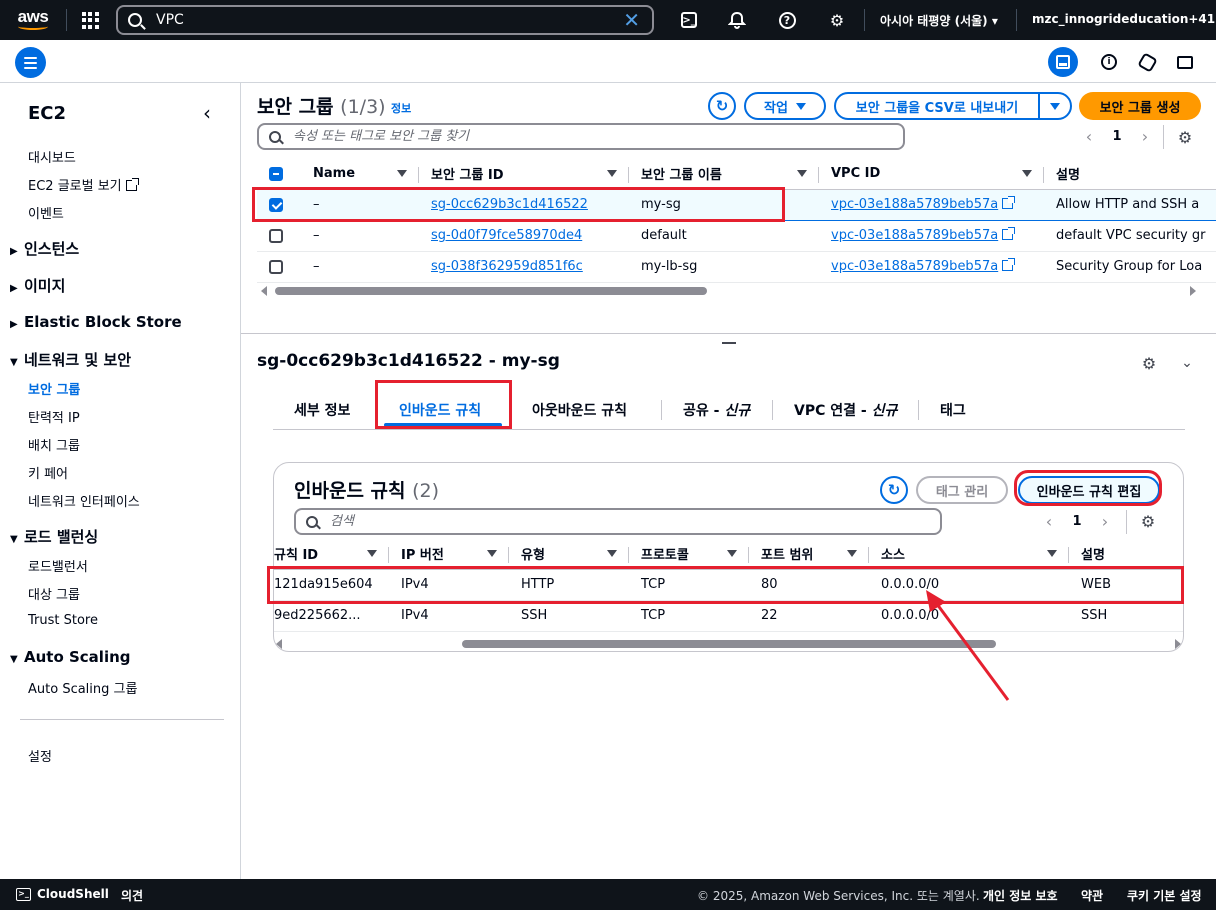  Describe the element at coordinates (507, 266) in the screenshot. I see `sg-id-link: sg-038f362959d851f6c` at that location.